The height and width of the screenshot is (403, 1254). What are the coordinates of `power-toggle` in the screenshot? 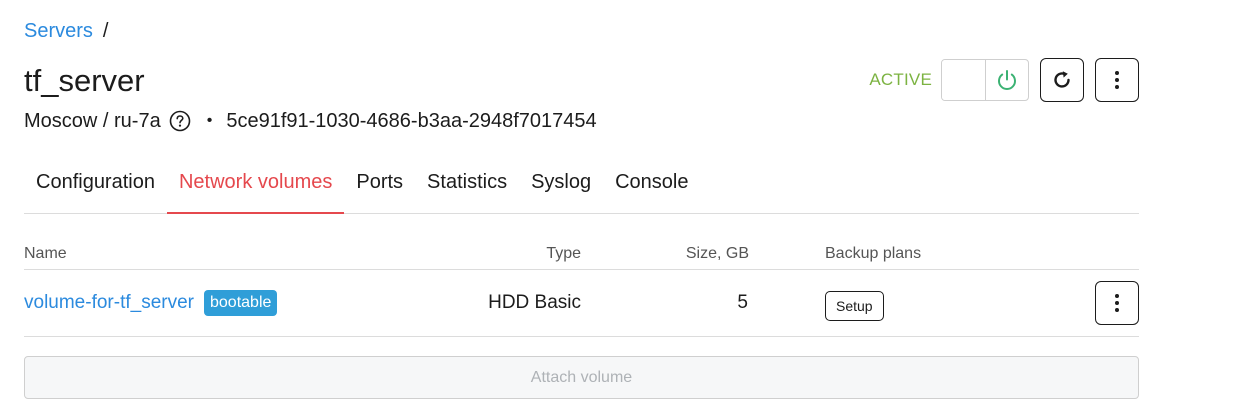 It's located at (985, 80).